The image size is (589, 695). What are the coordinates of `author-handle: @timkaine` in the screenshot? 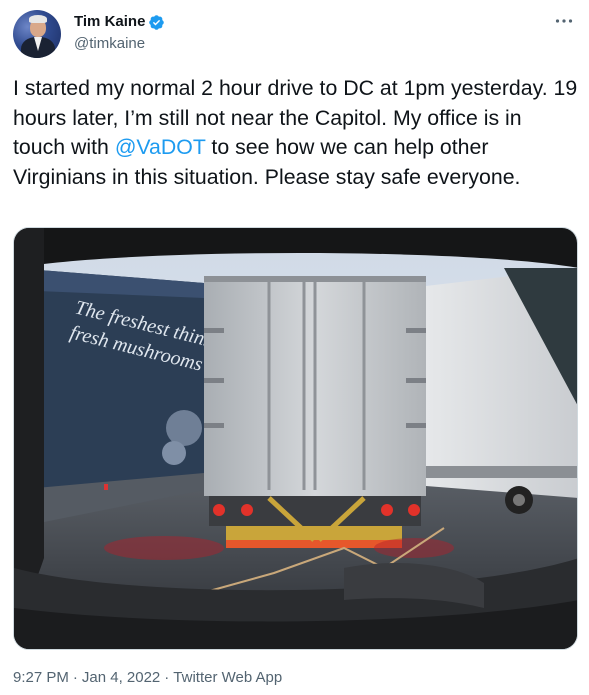 It's located at (109, 44).